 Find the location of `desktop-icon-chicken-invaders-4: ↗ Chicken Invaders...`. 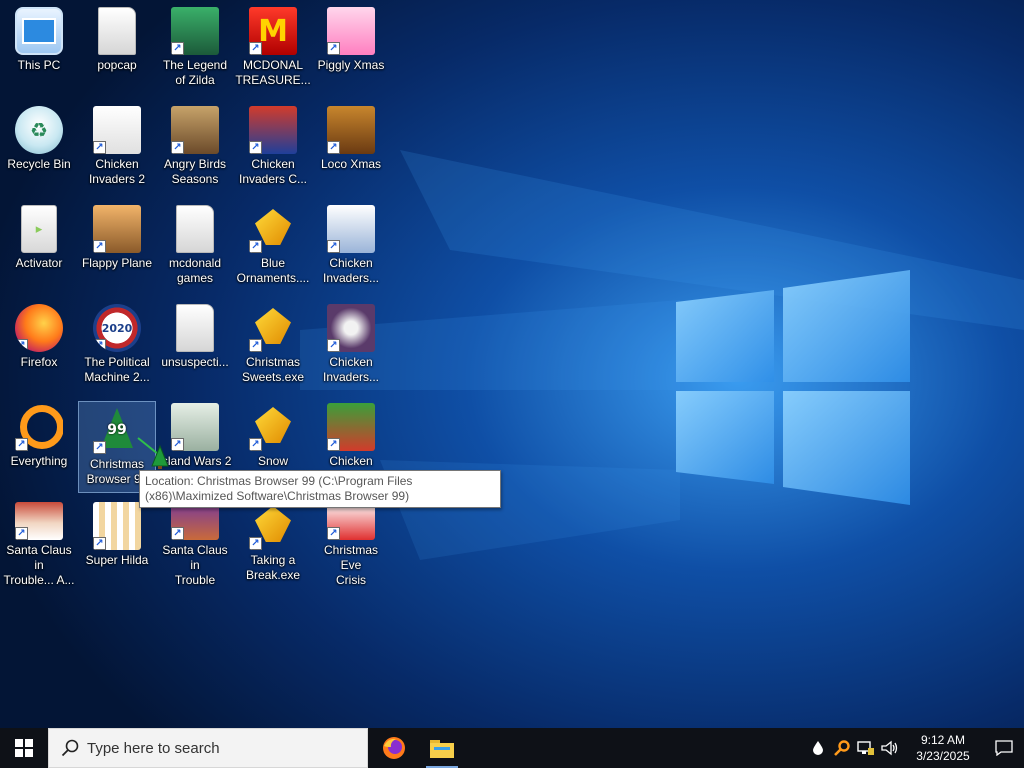

desktop-icon-chicken-invaders-4: ↗ Chicken Invaders... is located at coordinates (351, 345).